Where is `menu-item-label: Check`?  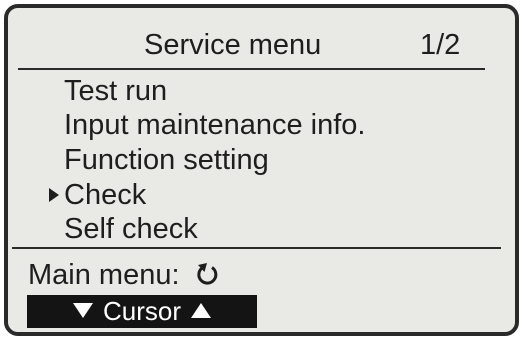
menu-item-label: Check is located at coordinates (105, 195).